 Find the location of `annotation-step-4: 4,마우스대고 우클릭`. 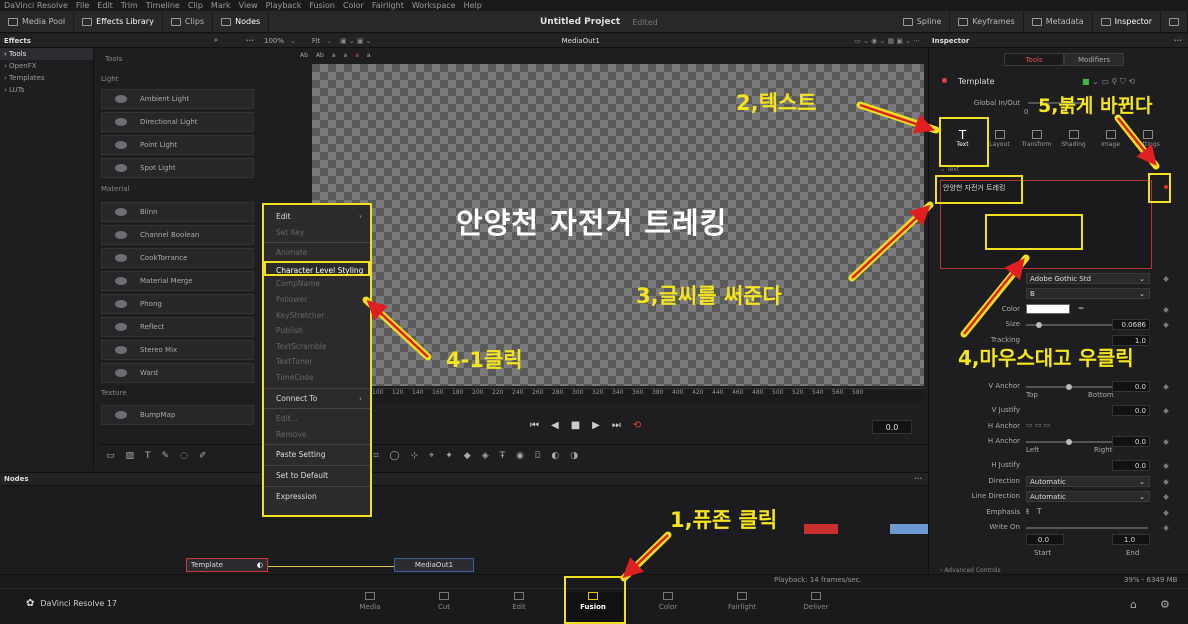

annotation-step-4: 4,마우스대고 우클릭 is located at coordinates (1046, 358).